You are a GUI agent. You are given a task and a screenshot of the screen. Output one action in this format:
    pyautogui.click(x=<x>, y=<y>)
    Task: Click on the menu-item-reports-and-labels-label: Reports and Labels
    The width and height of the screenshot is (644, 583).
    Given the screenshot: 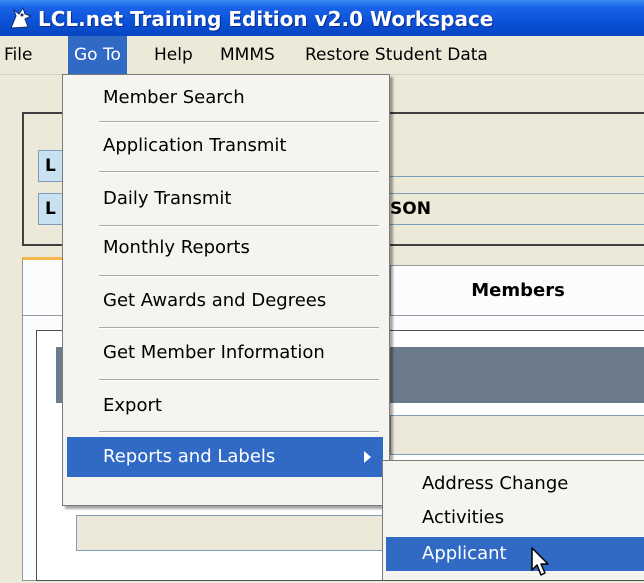 What is the action you would take?
    pyautogui.click(x=189, y=456)
    